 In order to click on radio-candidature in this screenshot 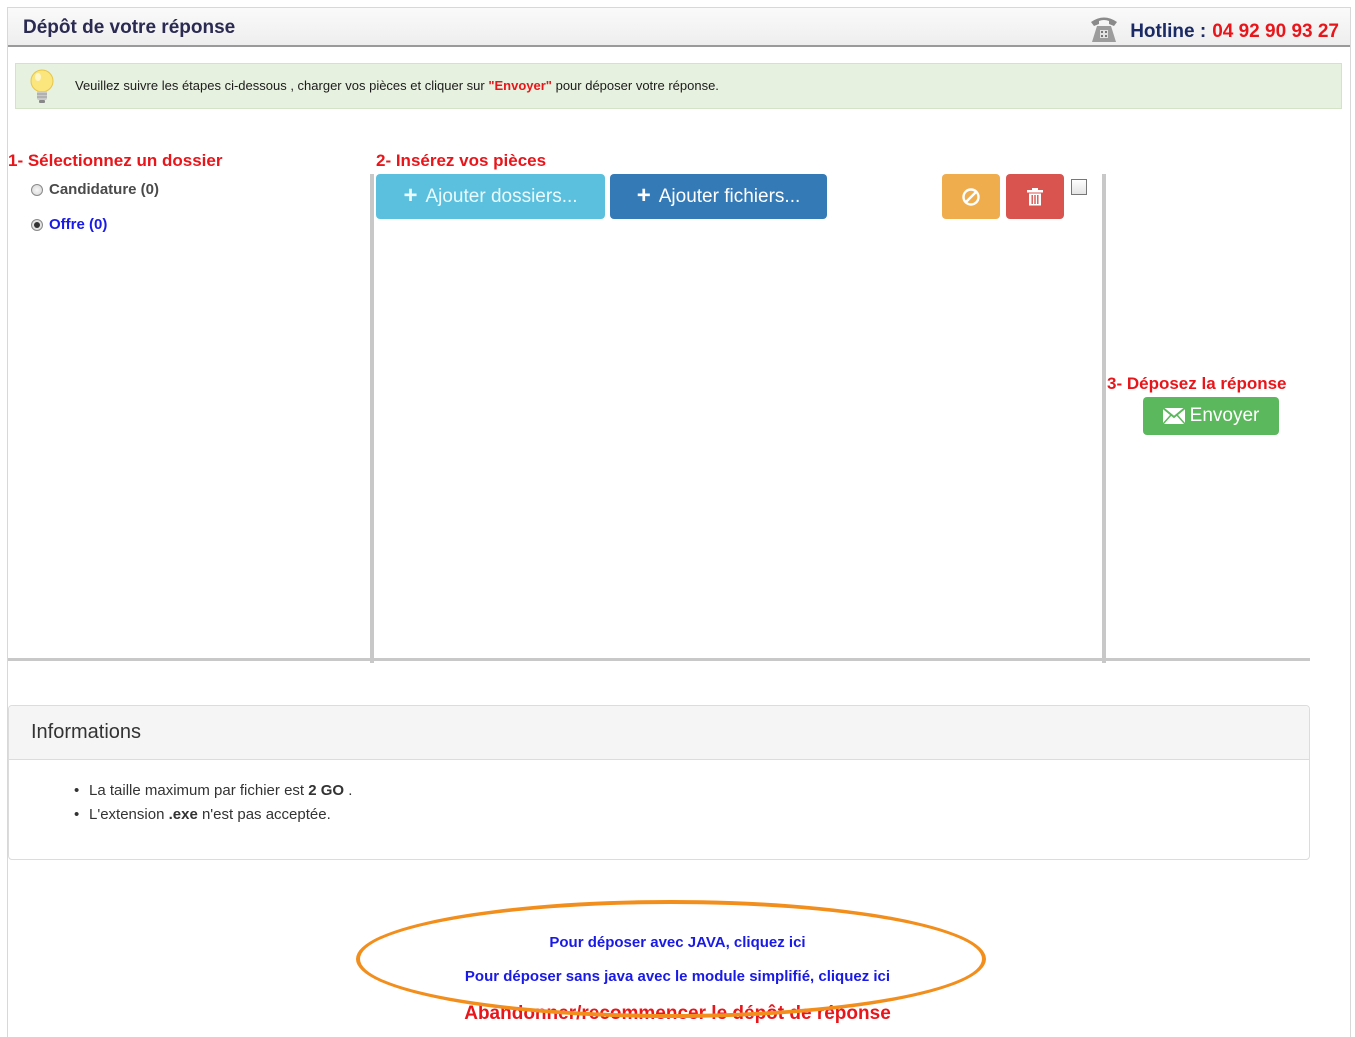, I will do `click(37, 189)`.